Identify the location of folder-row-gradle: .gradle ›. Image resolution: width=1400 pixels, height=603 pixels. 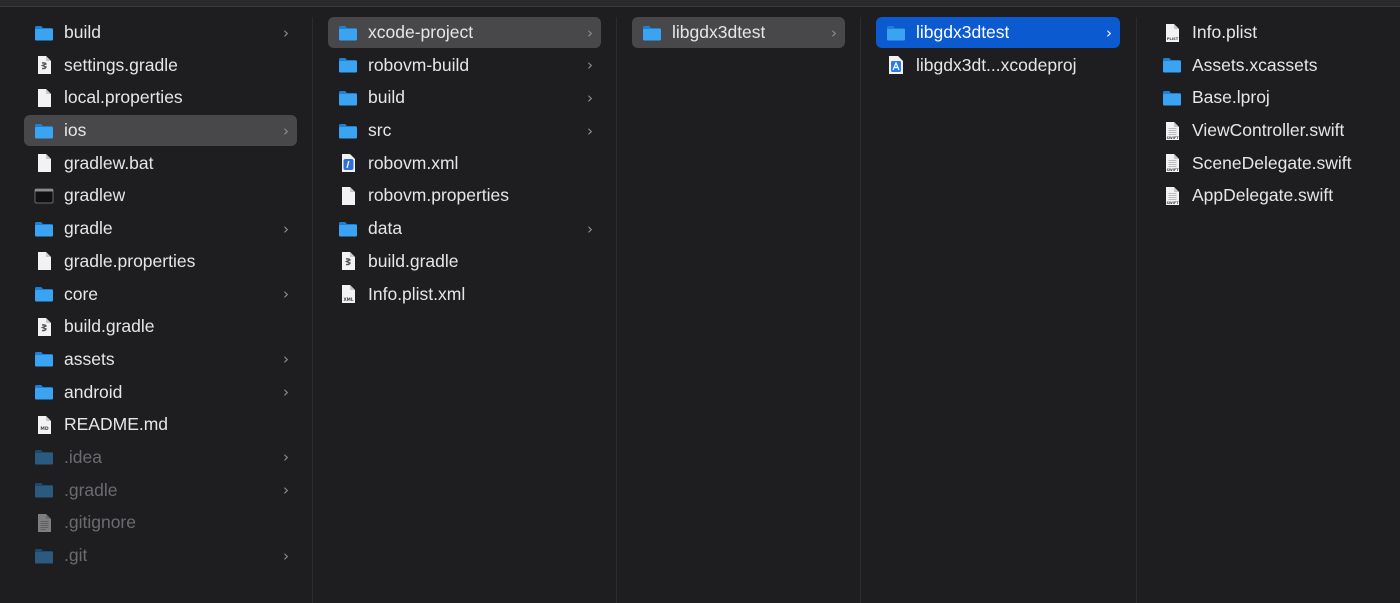
(160, 490).